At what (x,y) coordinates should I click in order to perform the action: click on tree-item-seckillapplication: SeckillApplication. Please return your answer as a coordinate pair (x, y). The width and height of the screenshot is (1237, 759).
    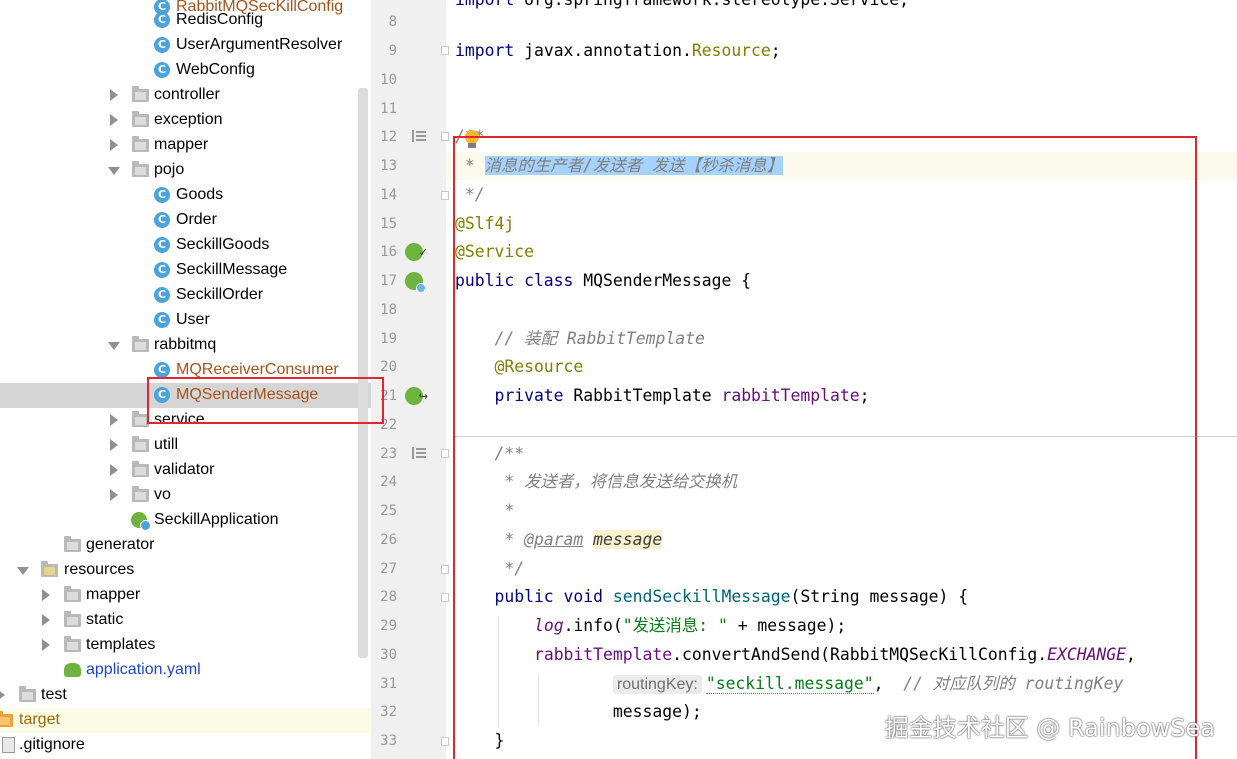
    Looking at the image, I should click on (185, 520).